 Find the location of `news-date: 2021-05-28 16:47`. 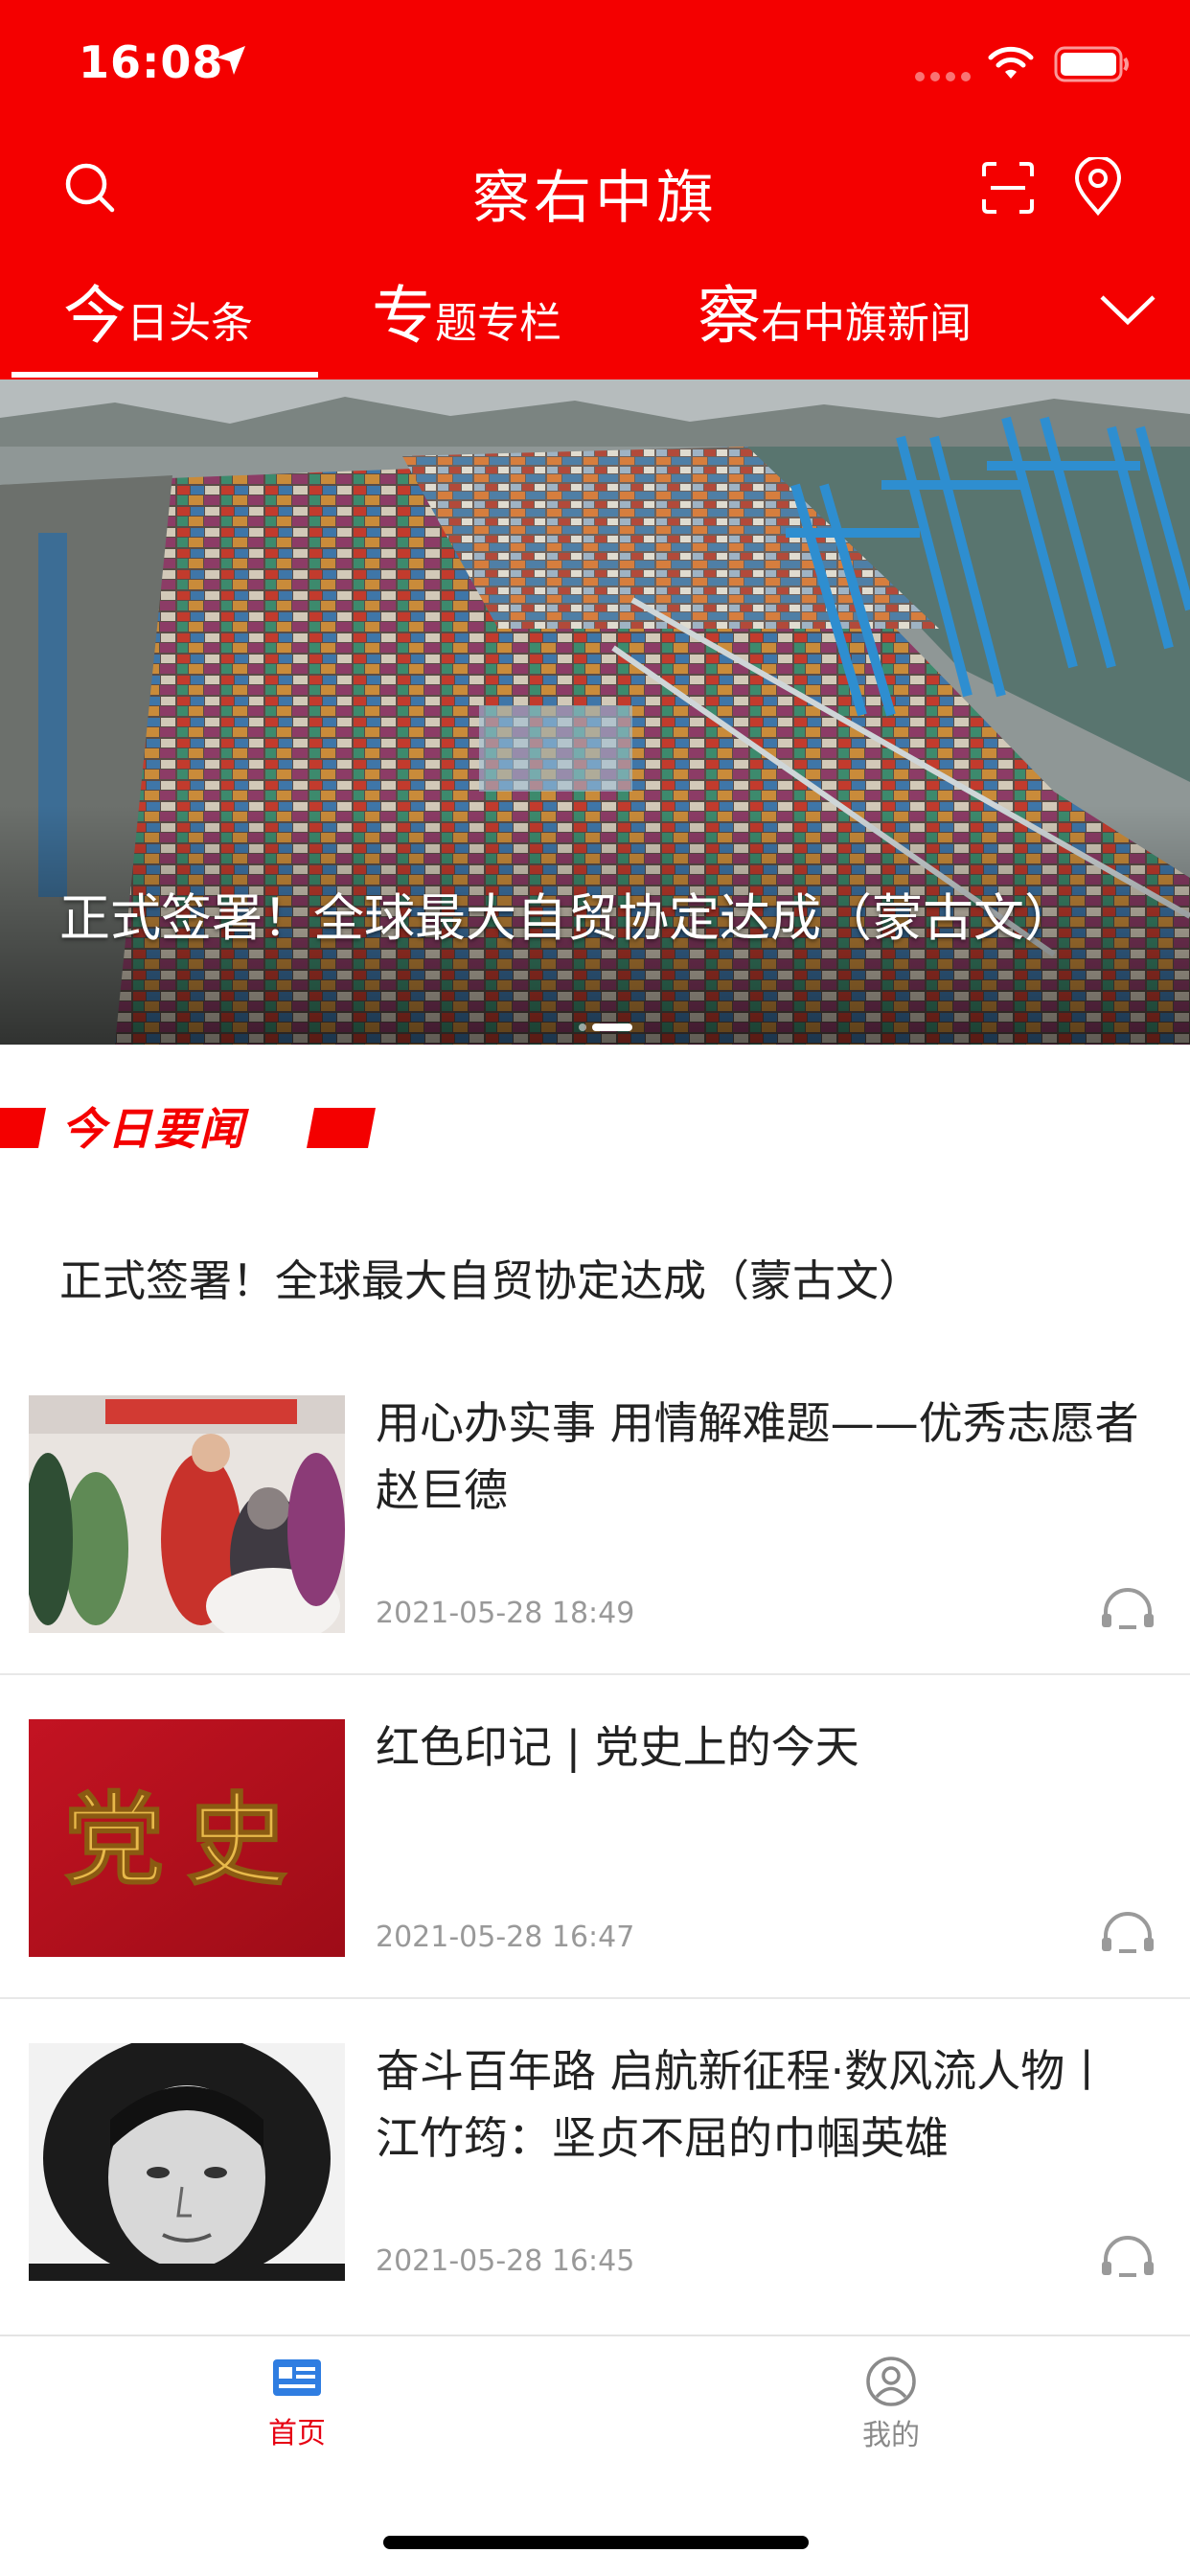

news-date: 2021-05-28 16:47 is located at coordinates (506, 1937).